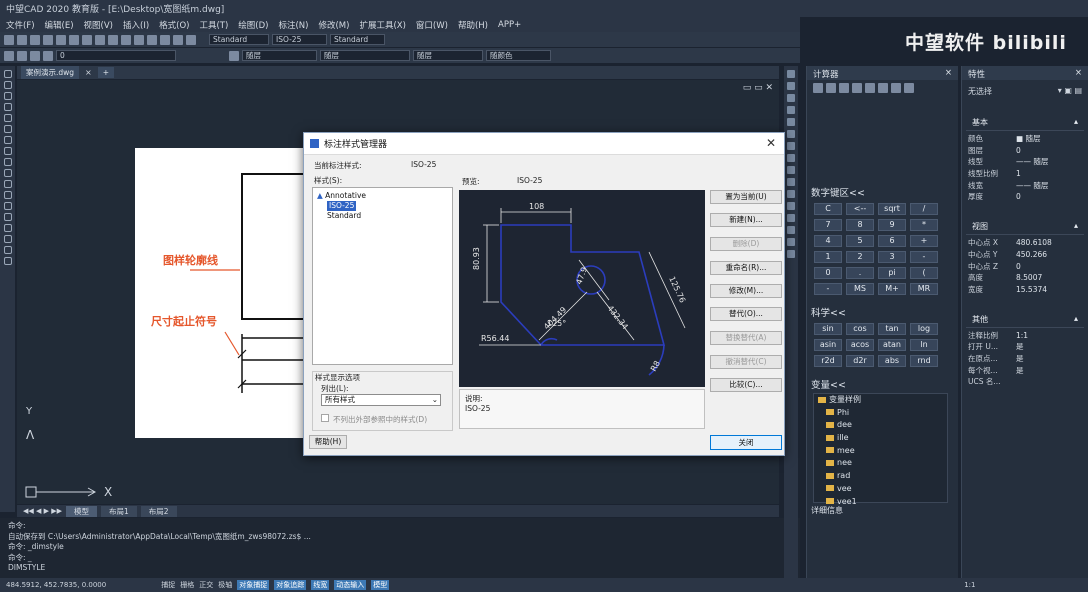 The height and width of the screenshot is (592, 1088). I want to click on intersect-icon, so click(883, 88).